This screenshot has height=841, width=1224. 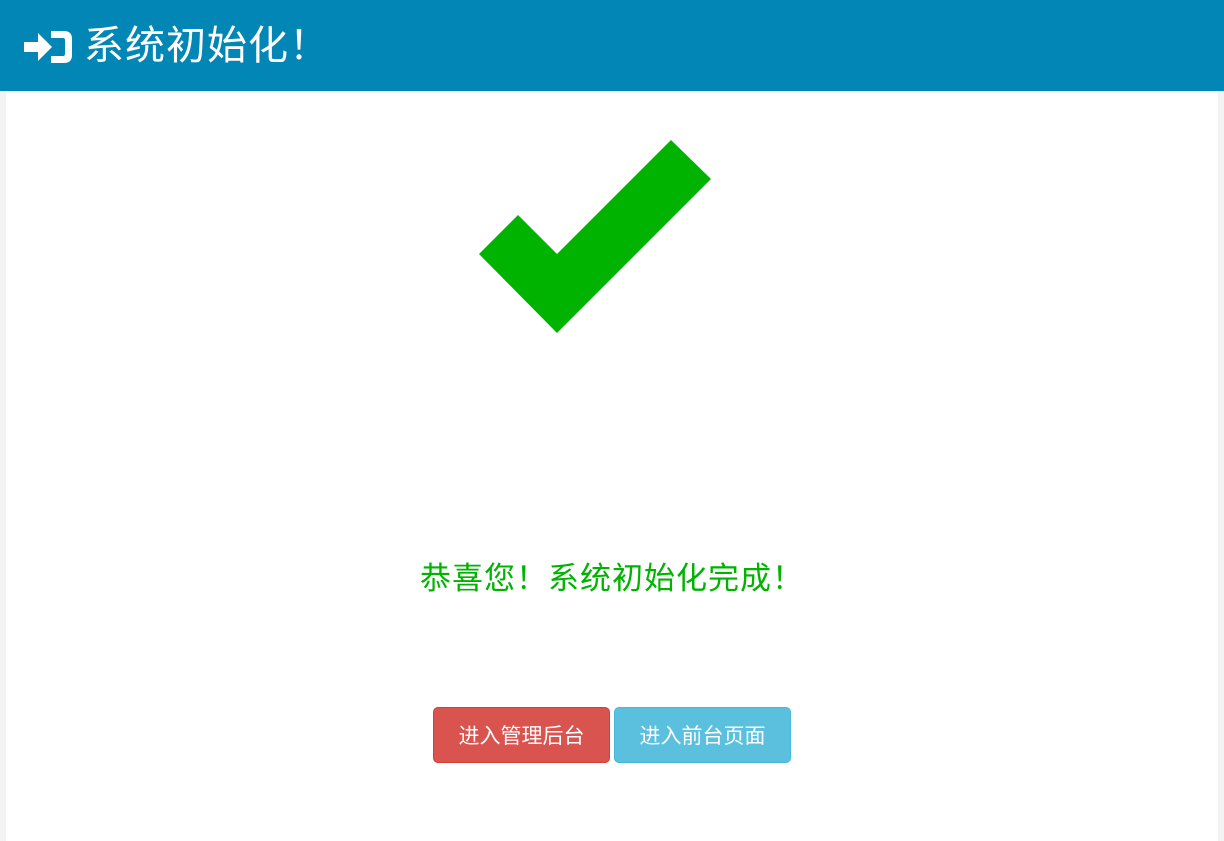 What do you see at coordinates (612, 45) in the screenshot?
I see `page-header: 系统初始化！` at bounding box center [612, 45].